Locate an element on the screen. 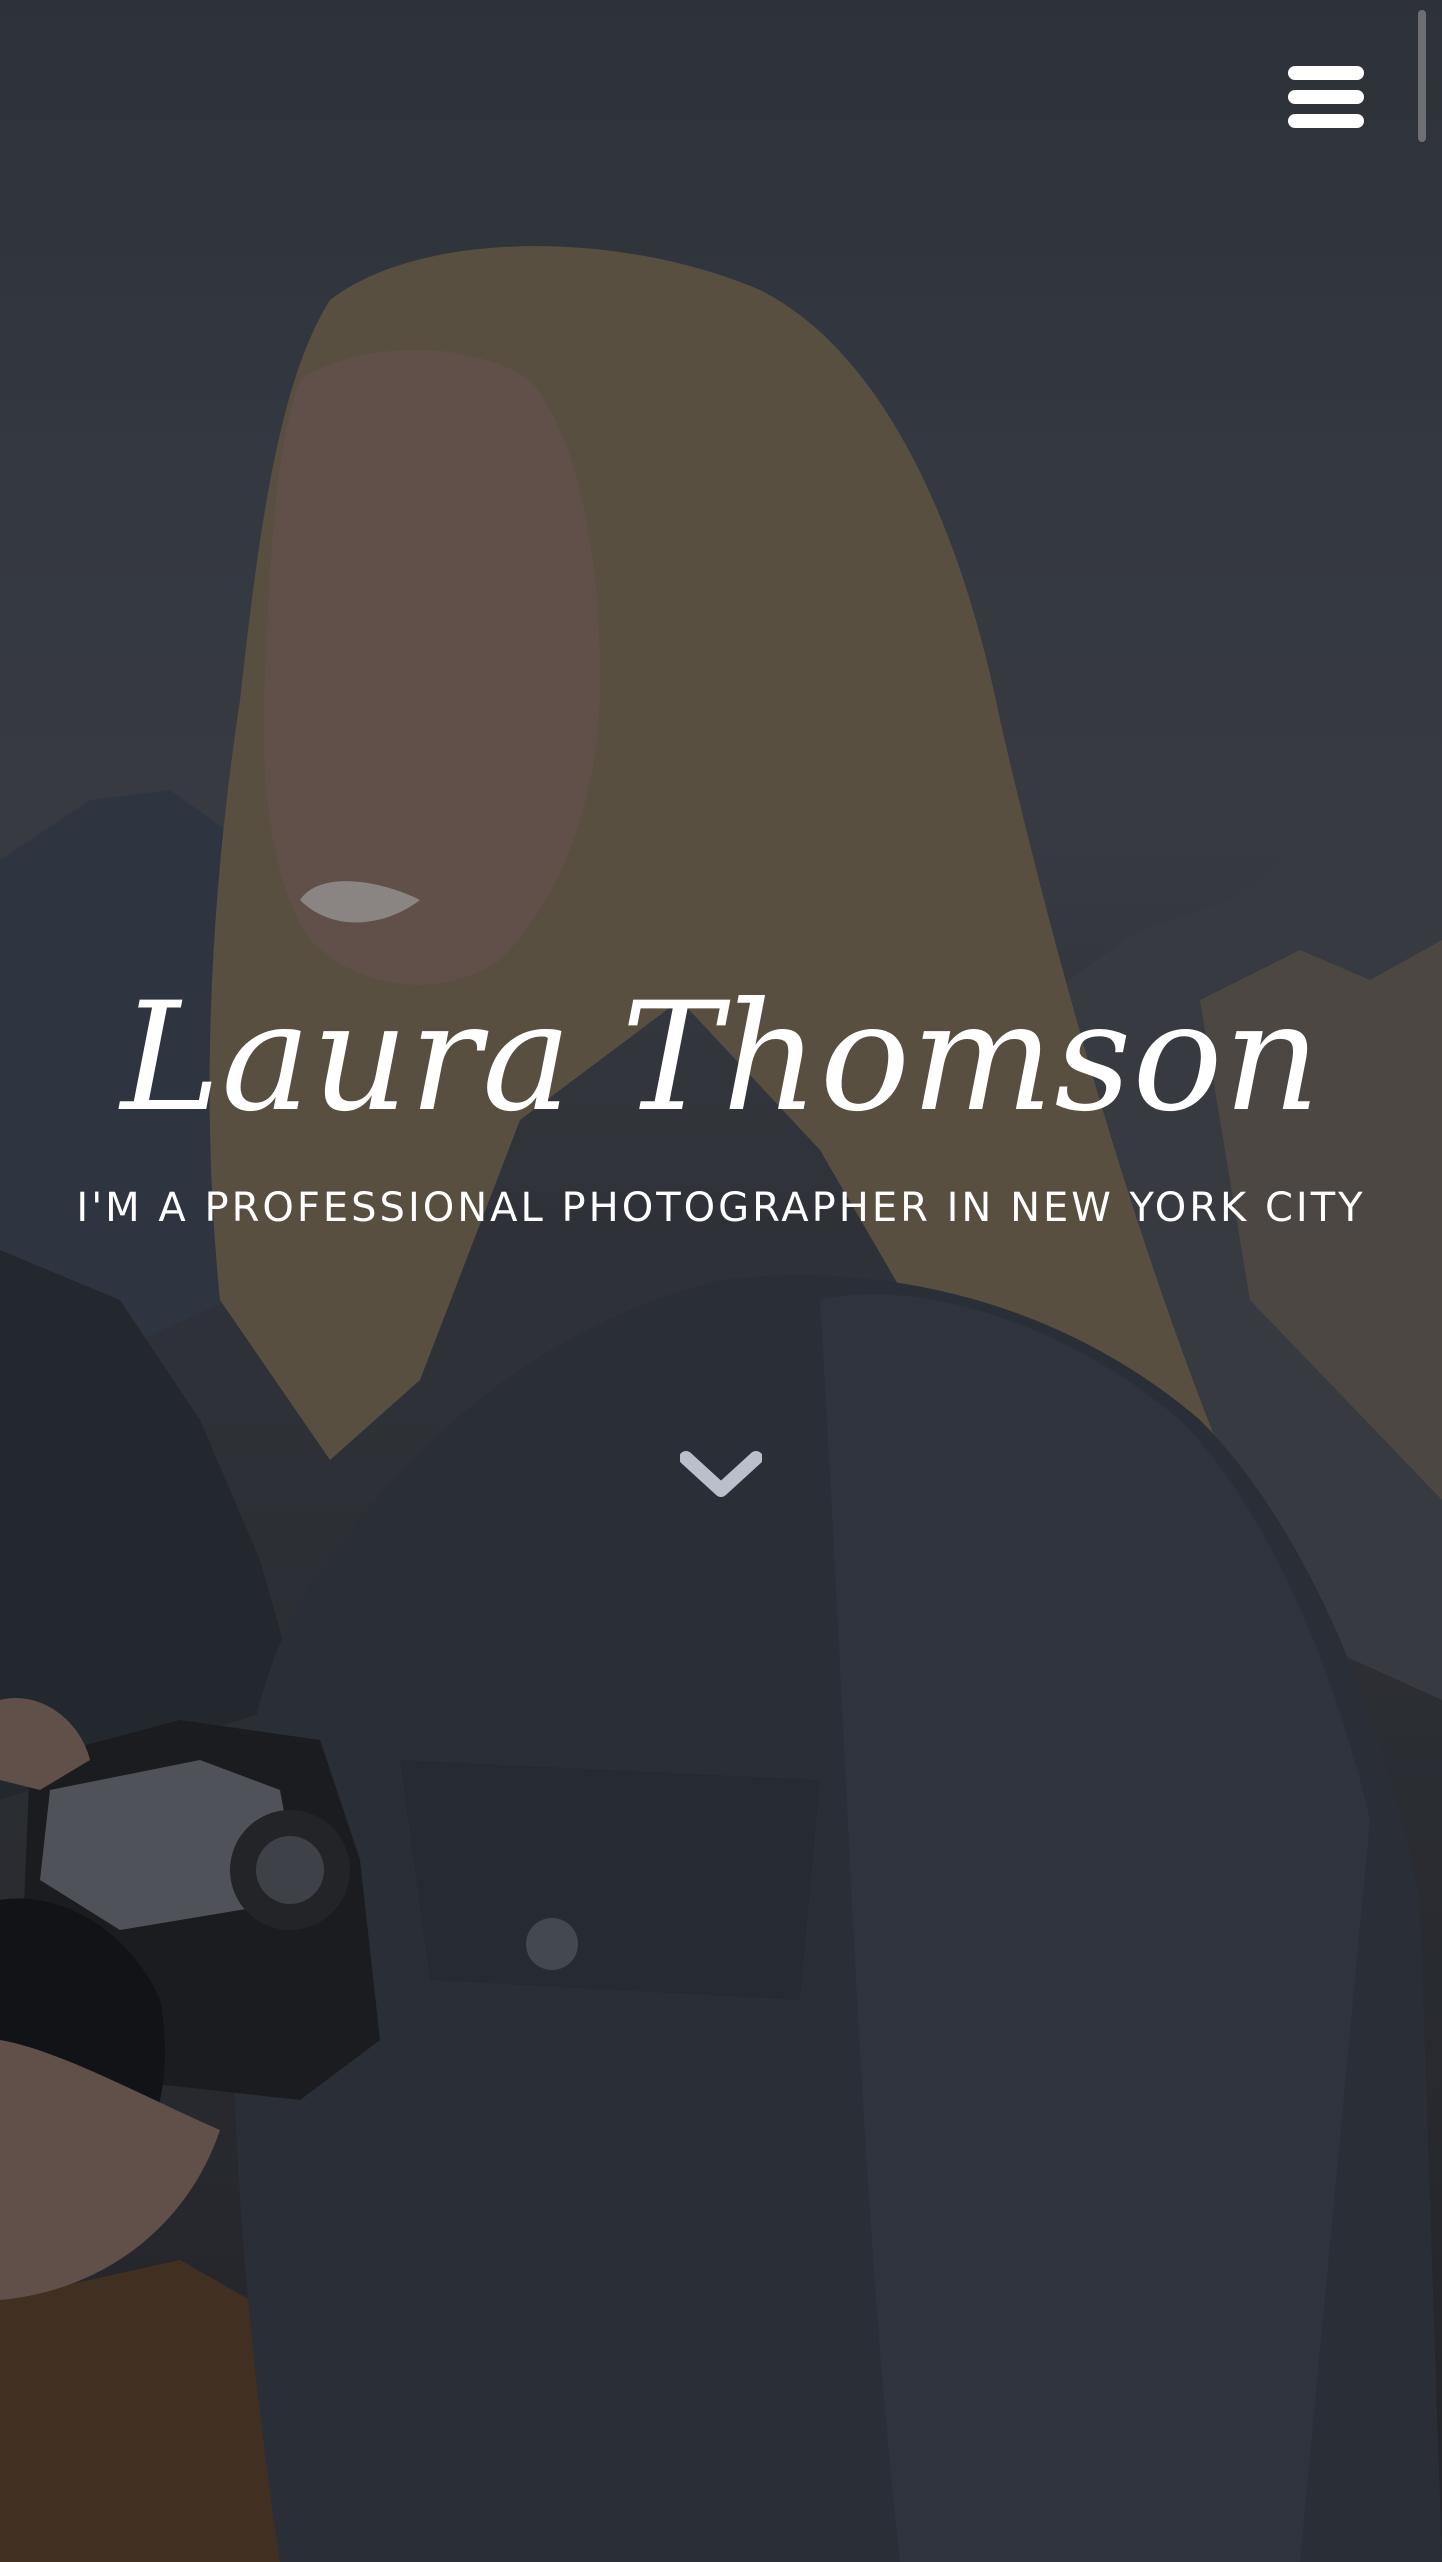  menu-bar-top is located at coordinates (1326, 73).